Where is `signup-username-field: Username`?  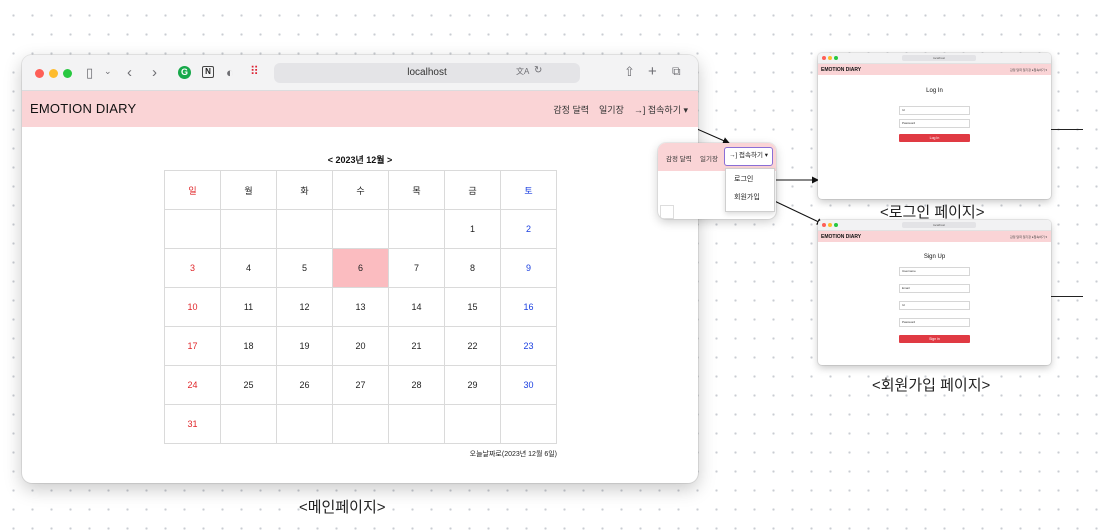 signup-username-field: Username is located at coordinates (934, 271).